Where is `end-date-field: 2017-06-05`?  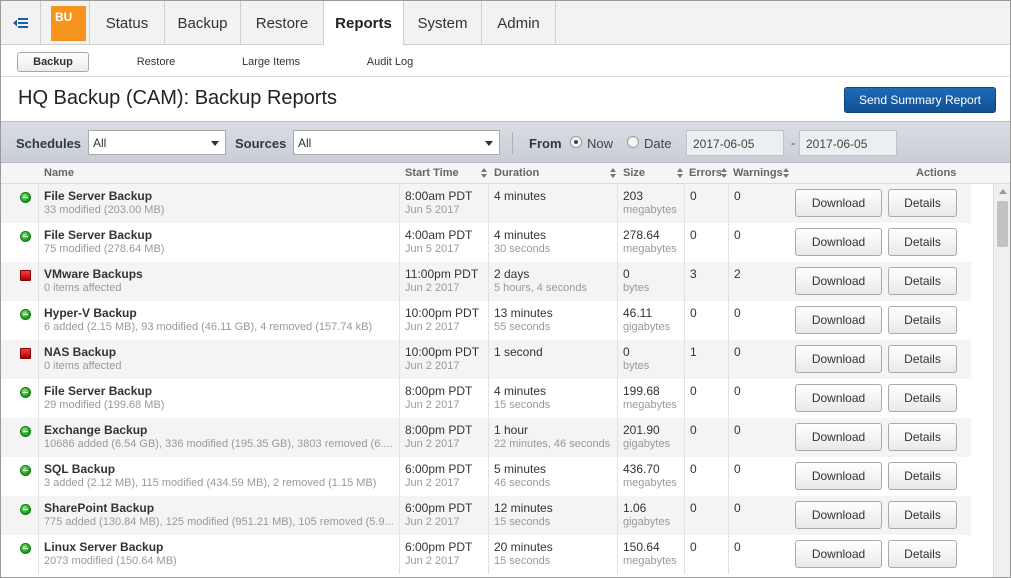
end-date-field: 2017-06-05 is located at coordinates (848, 143).